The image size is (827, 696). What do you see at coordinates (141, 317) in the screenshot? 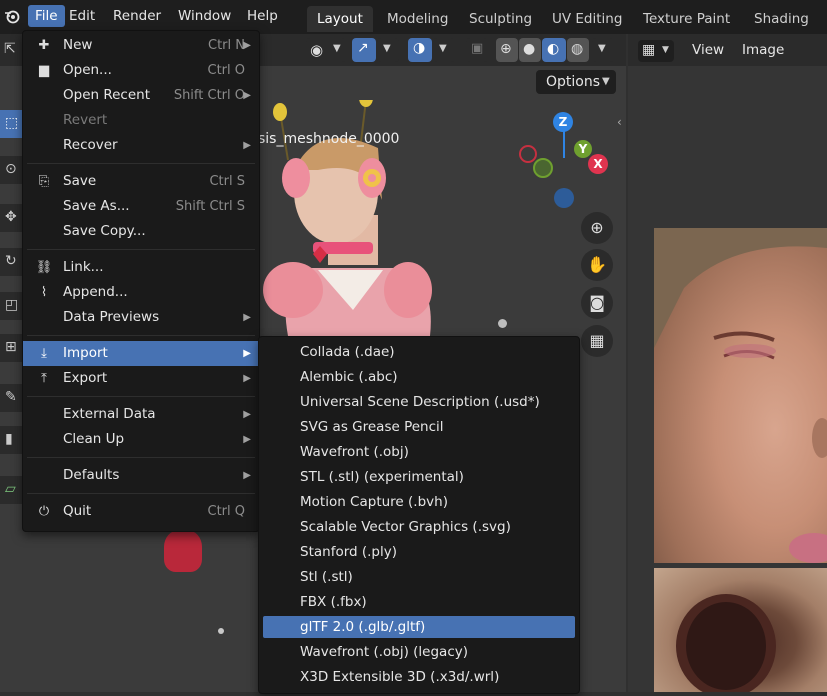
I see `file-menu-data-previews: Data Previews ▶` at bounding box center [141, 317].